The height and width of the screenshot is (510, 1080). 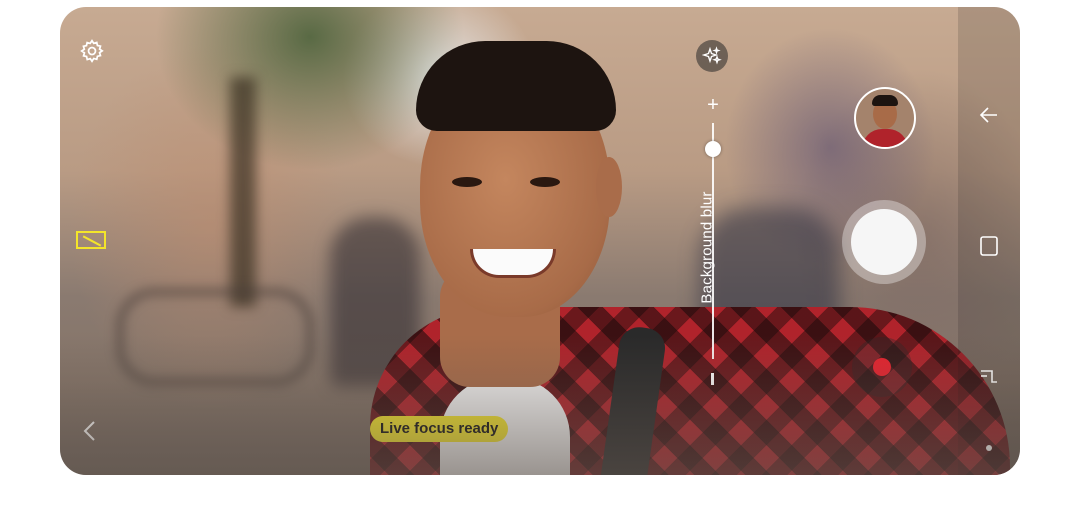 What do you see at coordinates (91, 240) in the screenshot?
I see `aspect-ratio-icon` at bounding box center [91, 240].